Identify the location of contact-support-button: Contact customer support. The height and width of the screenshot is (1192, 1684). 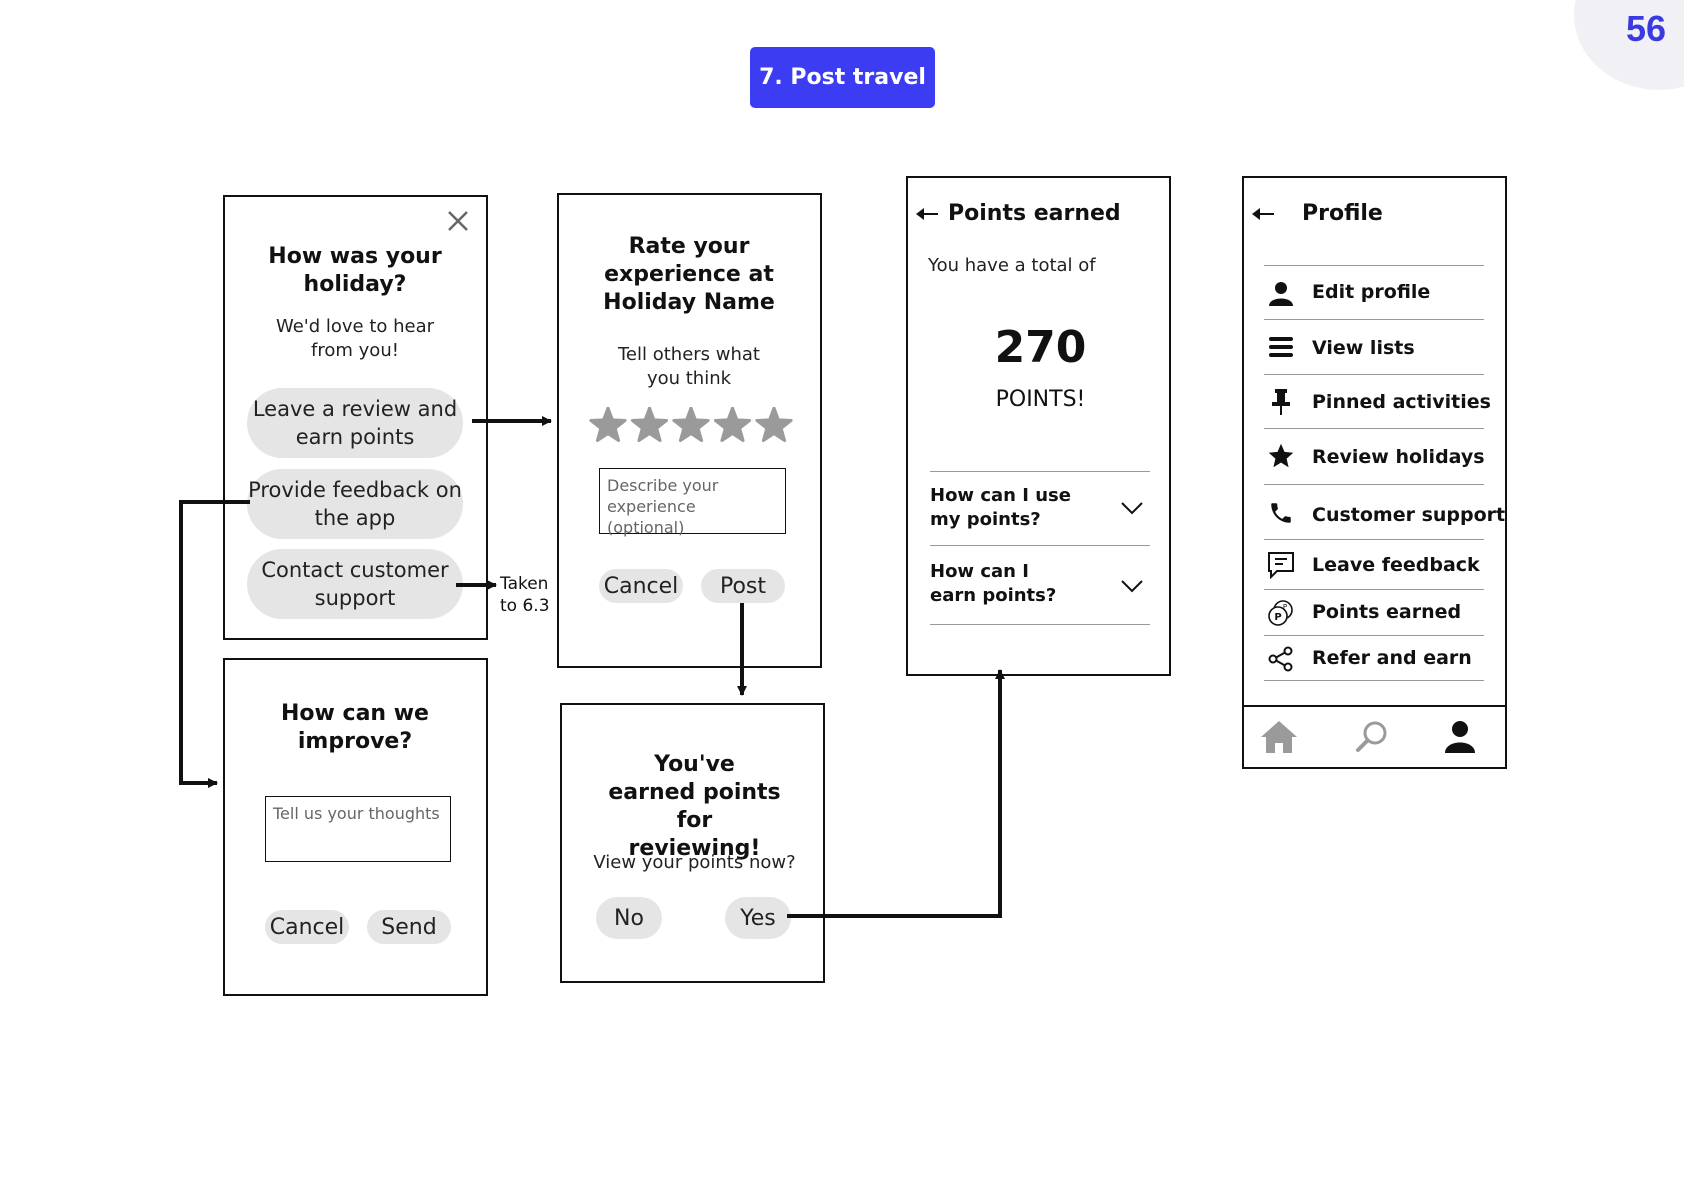
(355, 584).